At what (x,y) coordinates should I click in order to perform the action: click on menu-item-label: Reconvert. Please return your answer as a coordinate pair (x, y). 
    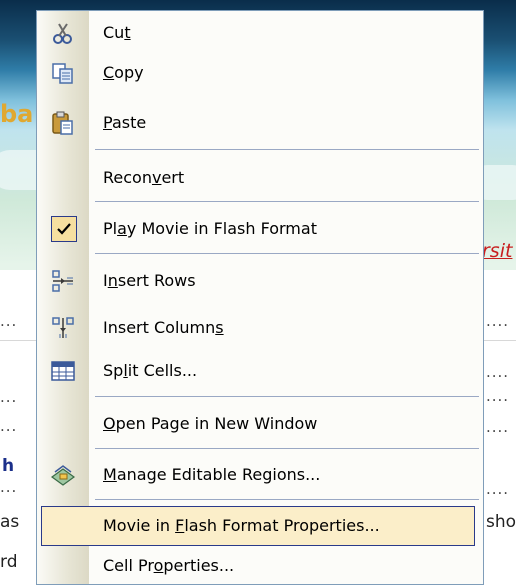
    Looking at the image, I should click on (144, 177).